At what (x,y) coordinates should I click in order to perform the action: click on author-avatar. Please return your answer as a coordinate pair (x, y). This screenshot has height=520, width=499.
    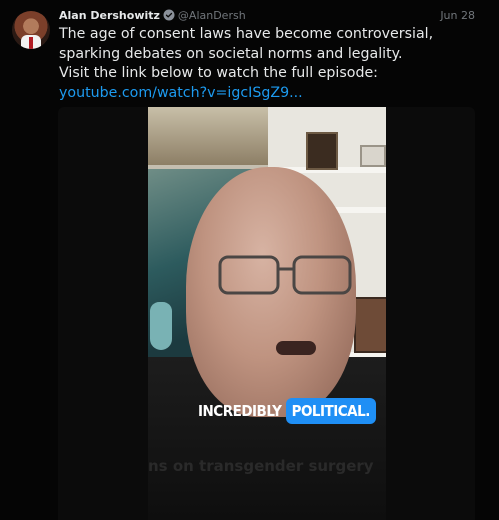
    Looking at the image, I should click on (31, 30).